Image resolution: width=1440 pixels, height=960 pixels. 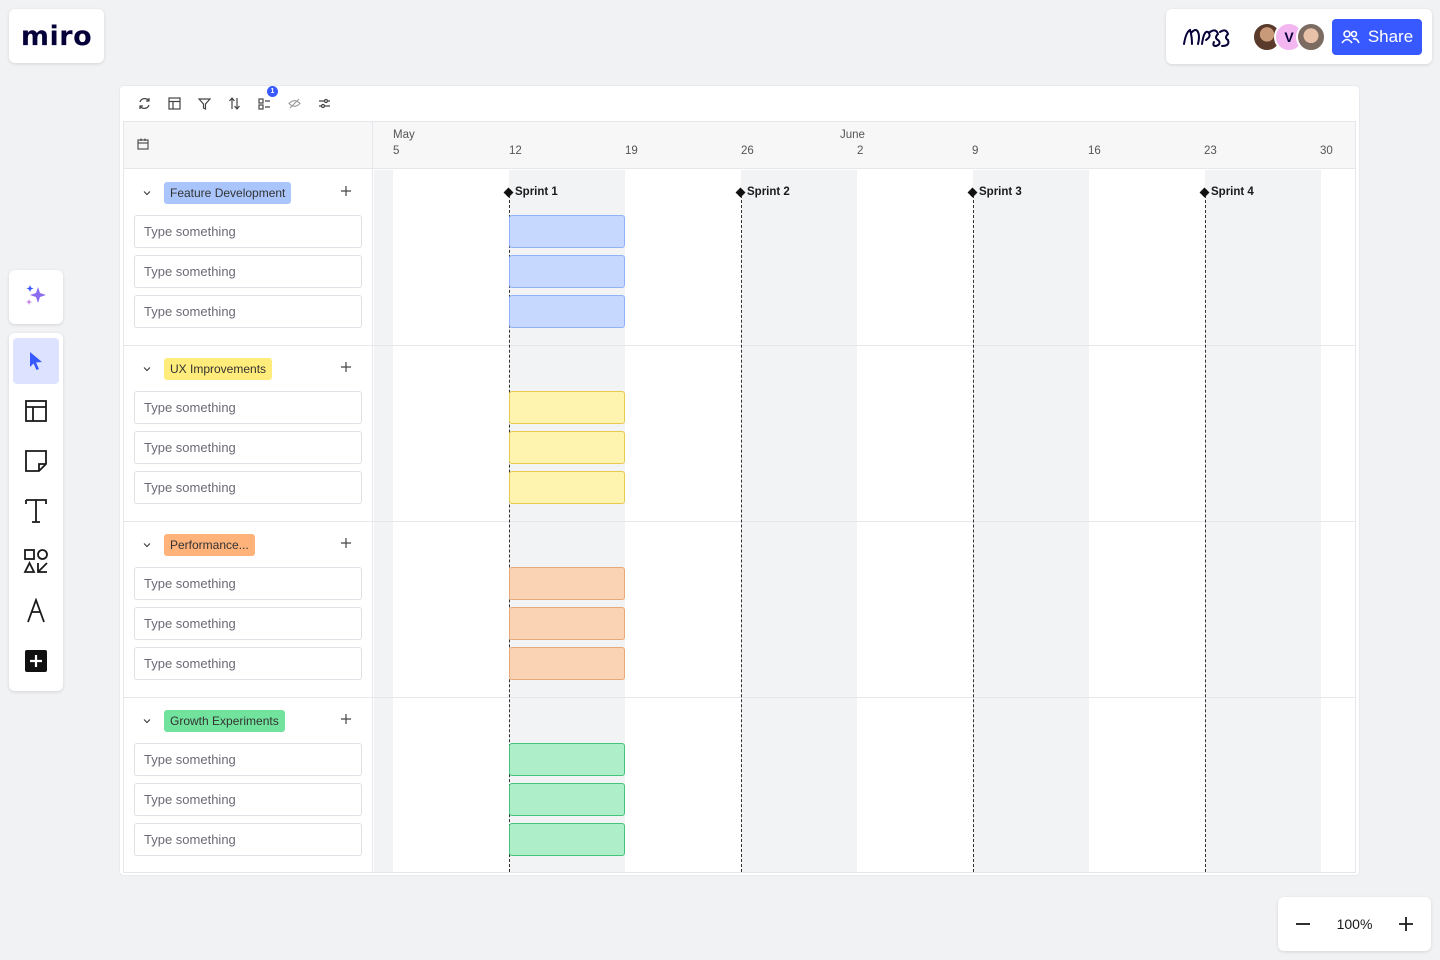 I want to click on settings-button, so click(x=324, y=103).